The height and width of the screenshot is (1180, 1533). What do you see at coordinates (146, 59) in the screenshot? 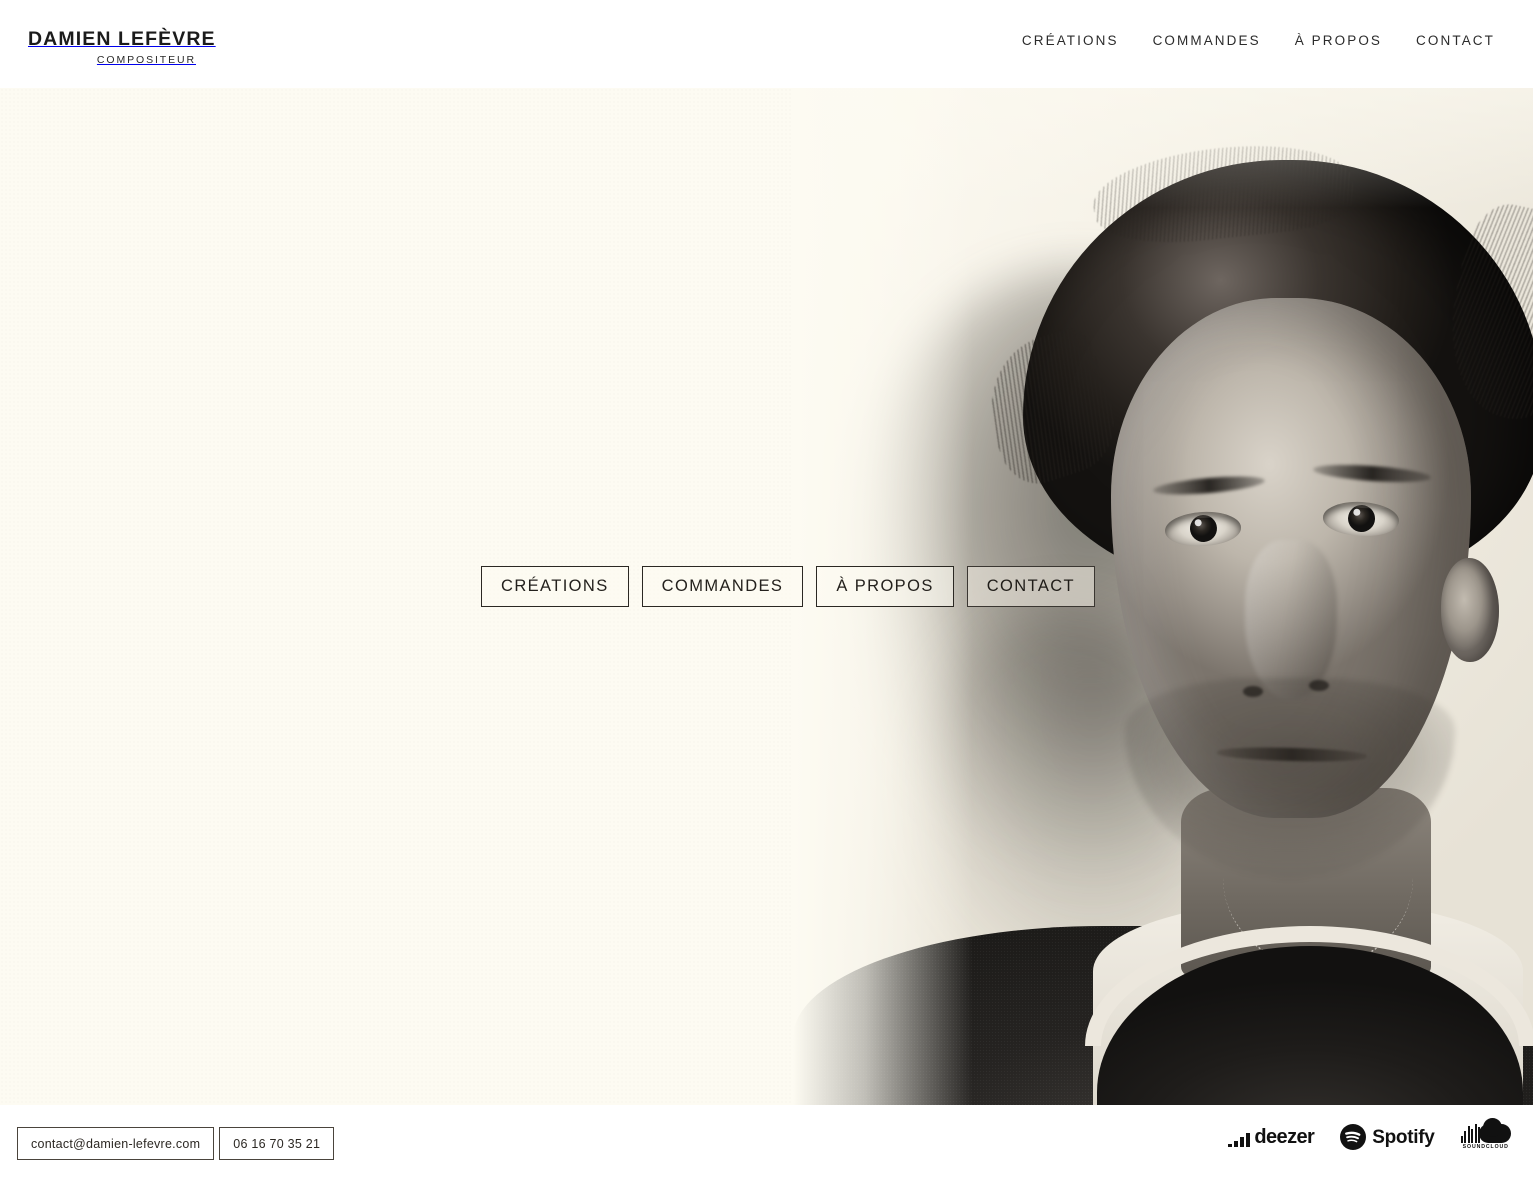
I see `brand-subtitle: COMPOSITEUR` at bounding box center [146, 59].